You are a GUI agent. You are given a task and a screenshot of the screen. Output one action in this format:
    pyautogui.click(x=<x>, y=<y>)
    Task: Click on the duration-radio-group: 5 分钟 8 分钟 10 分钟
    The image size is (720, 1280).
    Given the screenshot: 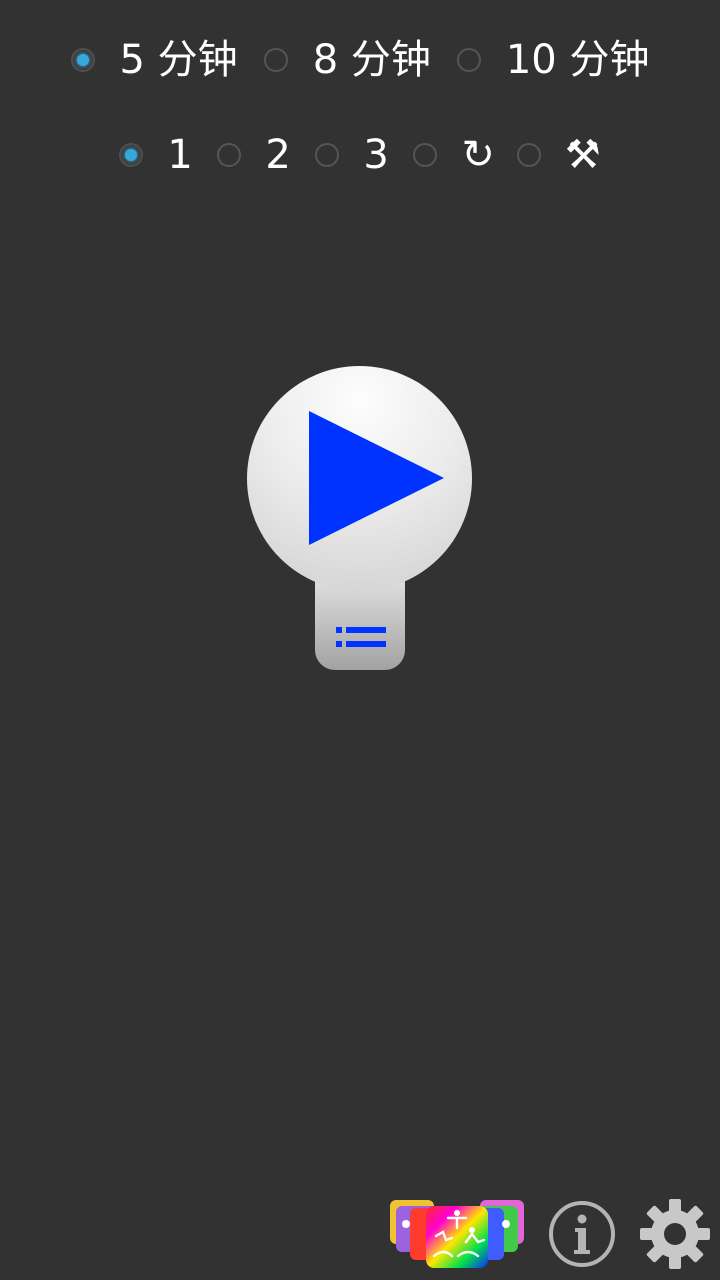 What is the action you would take?
    pyautogui.click(x=360, y=60)
    